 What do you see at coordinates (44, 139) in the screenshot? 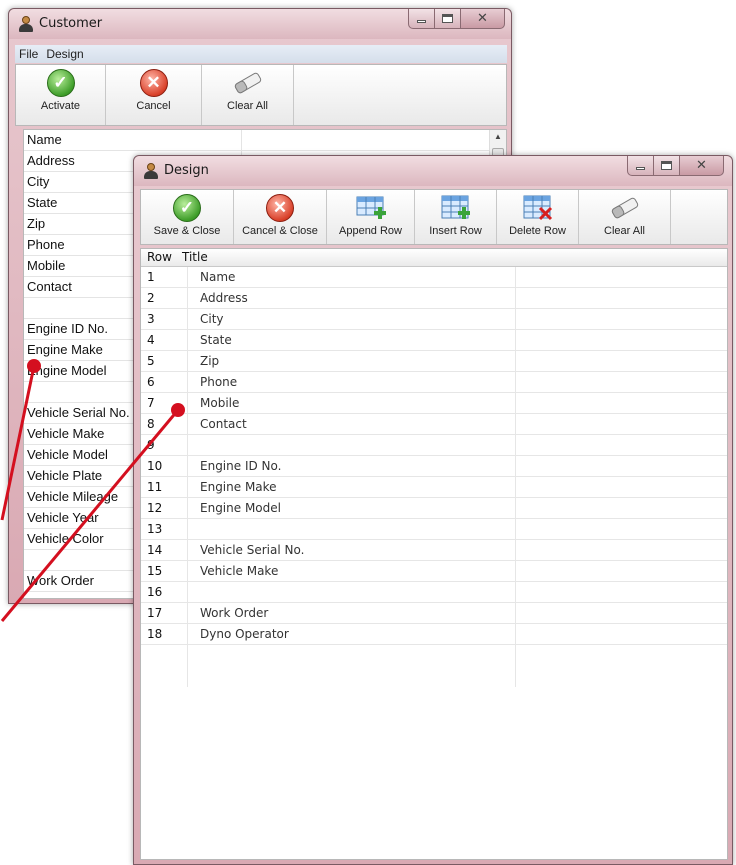
I see `field-label: Name` at bounding box center [44, 139].